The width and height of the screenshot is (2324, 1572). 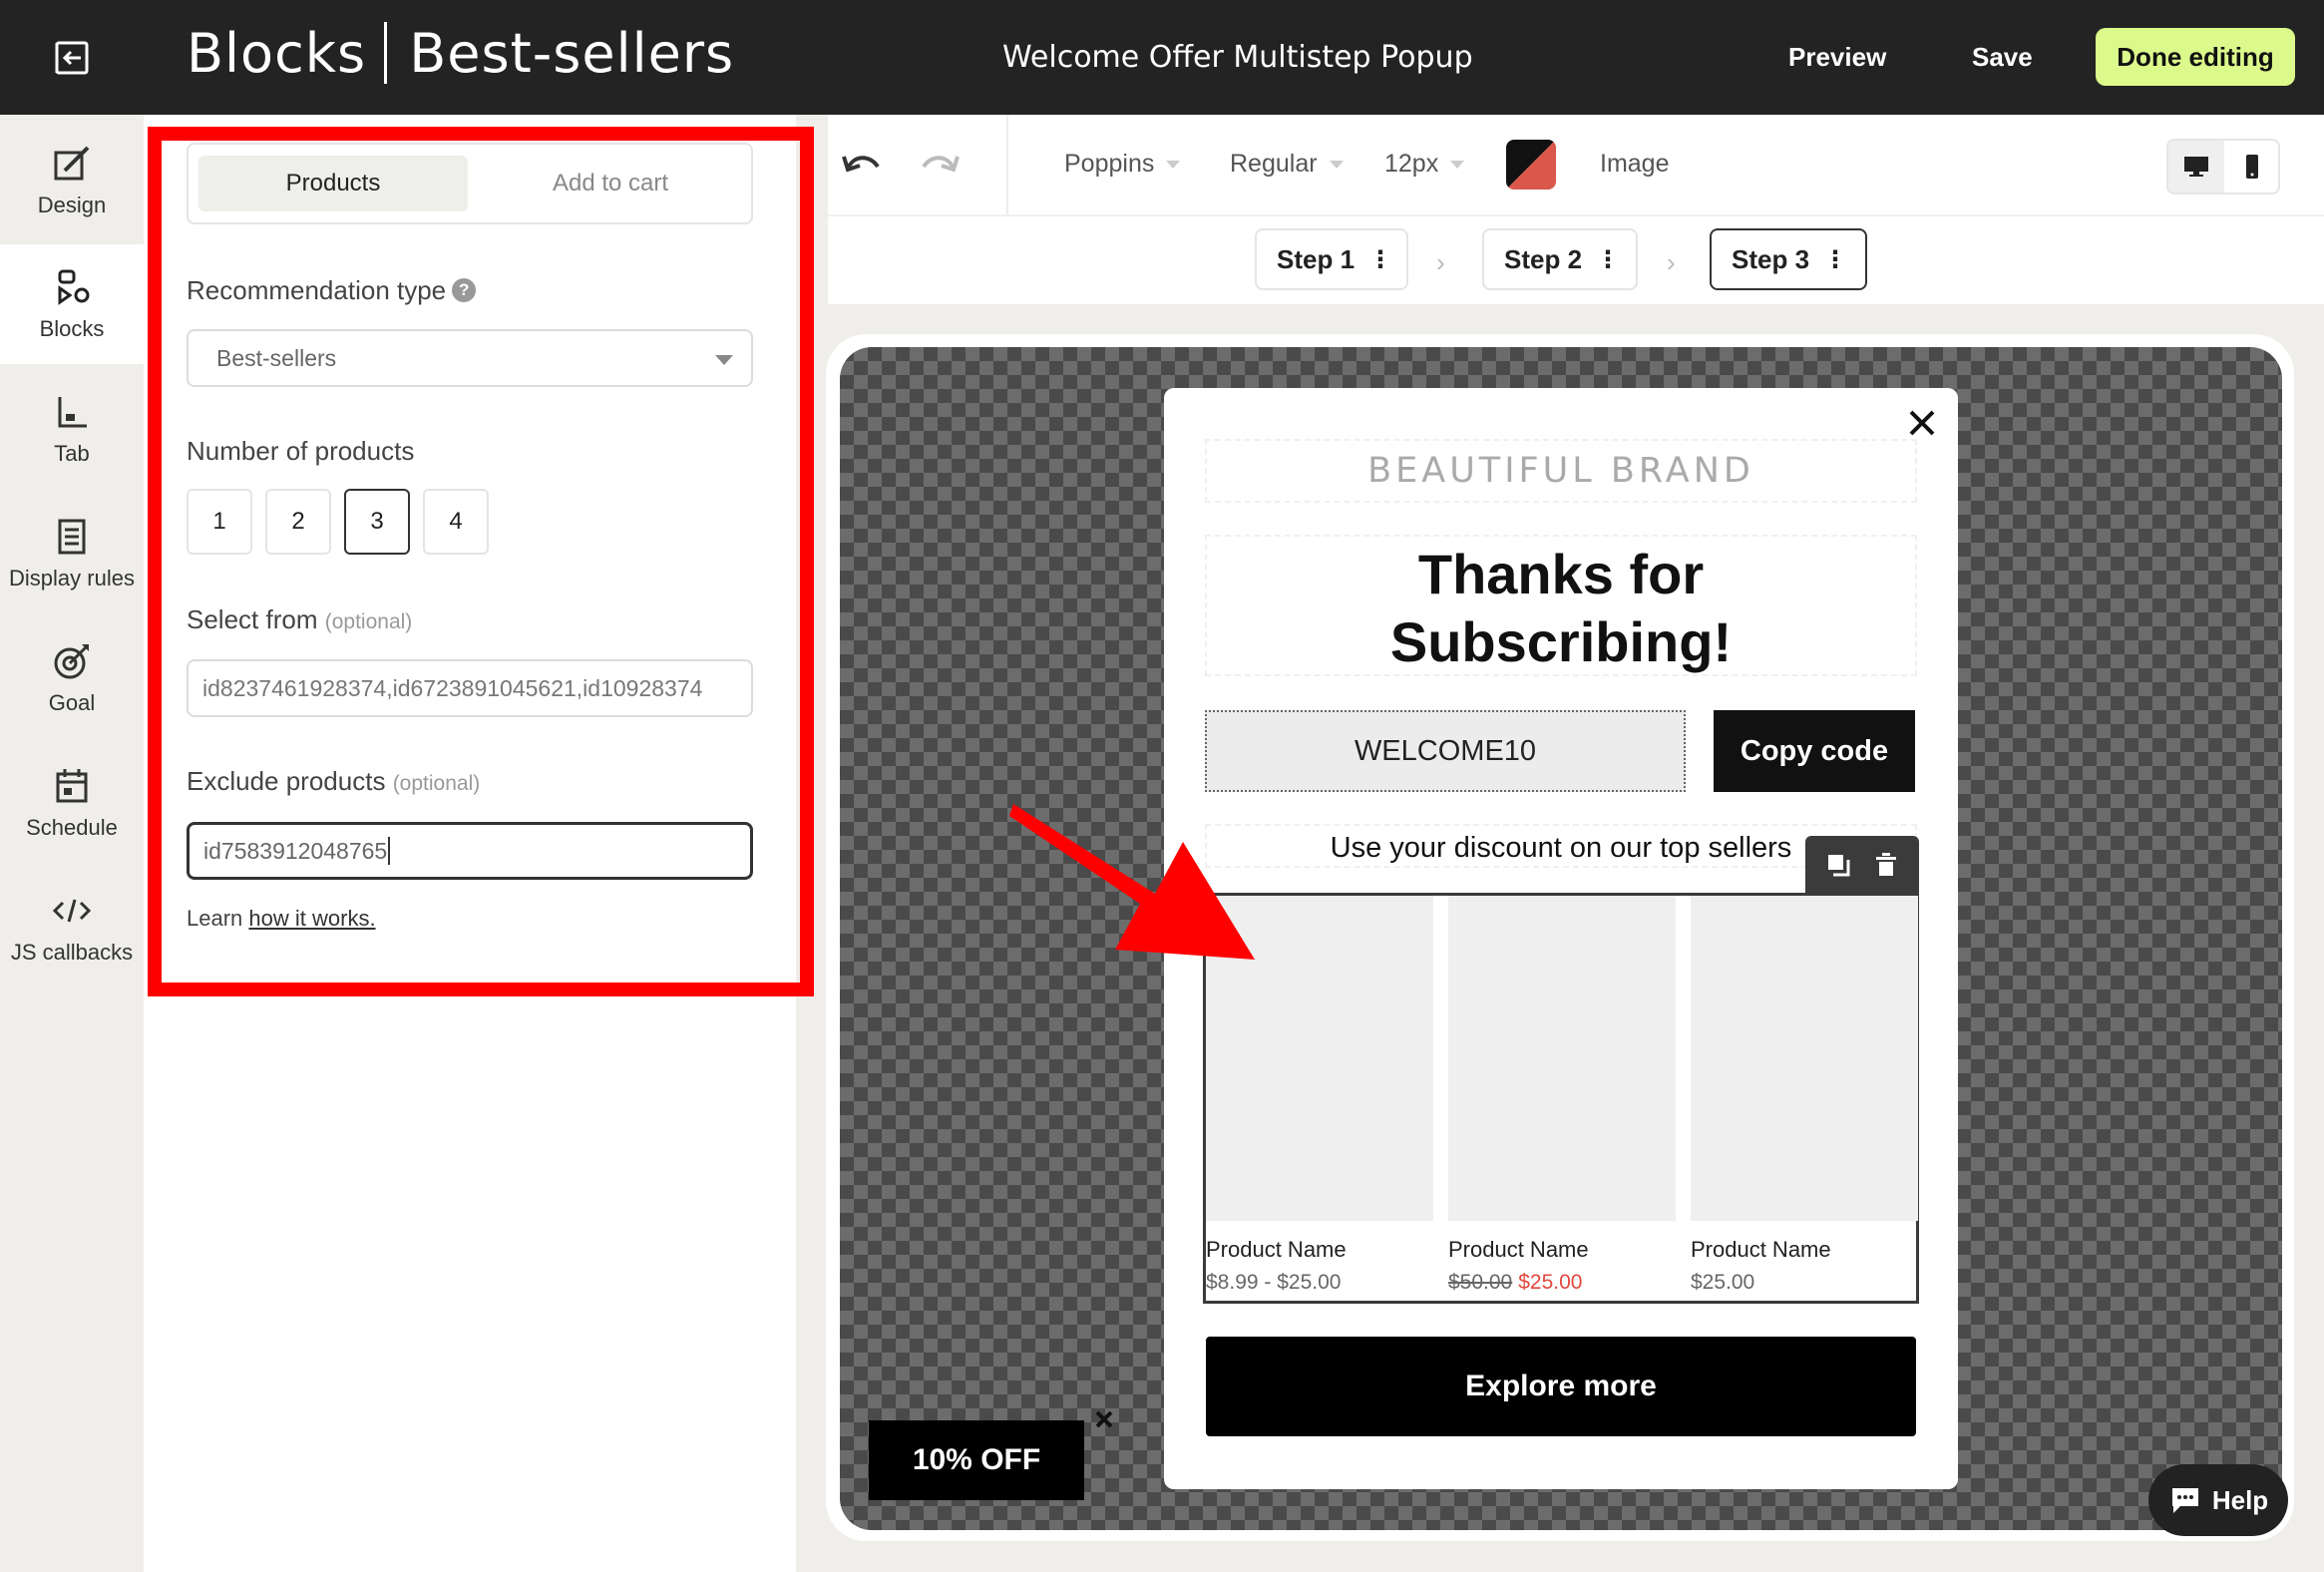 I want to click on exclude-products-text: Exclude products, so click(x=286, y=781).